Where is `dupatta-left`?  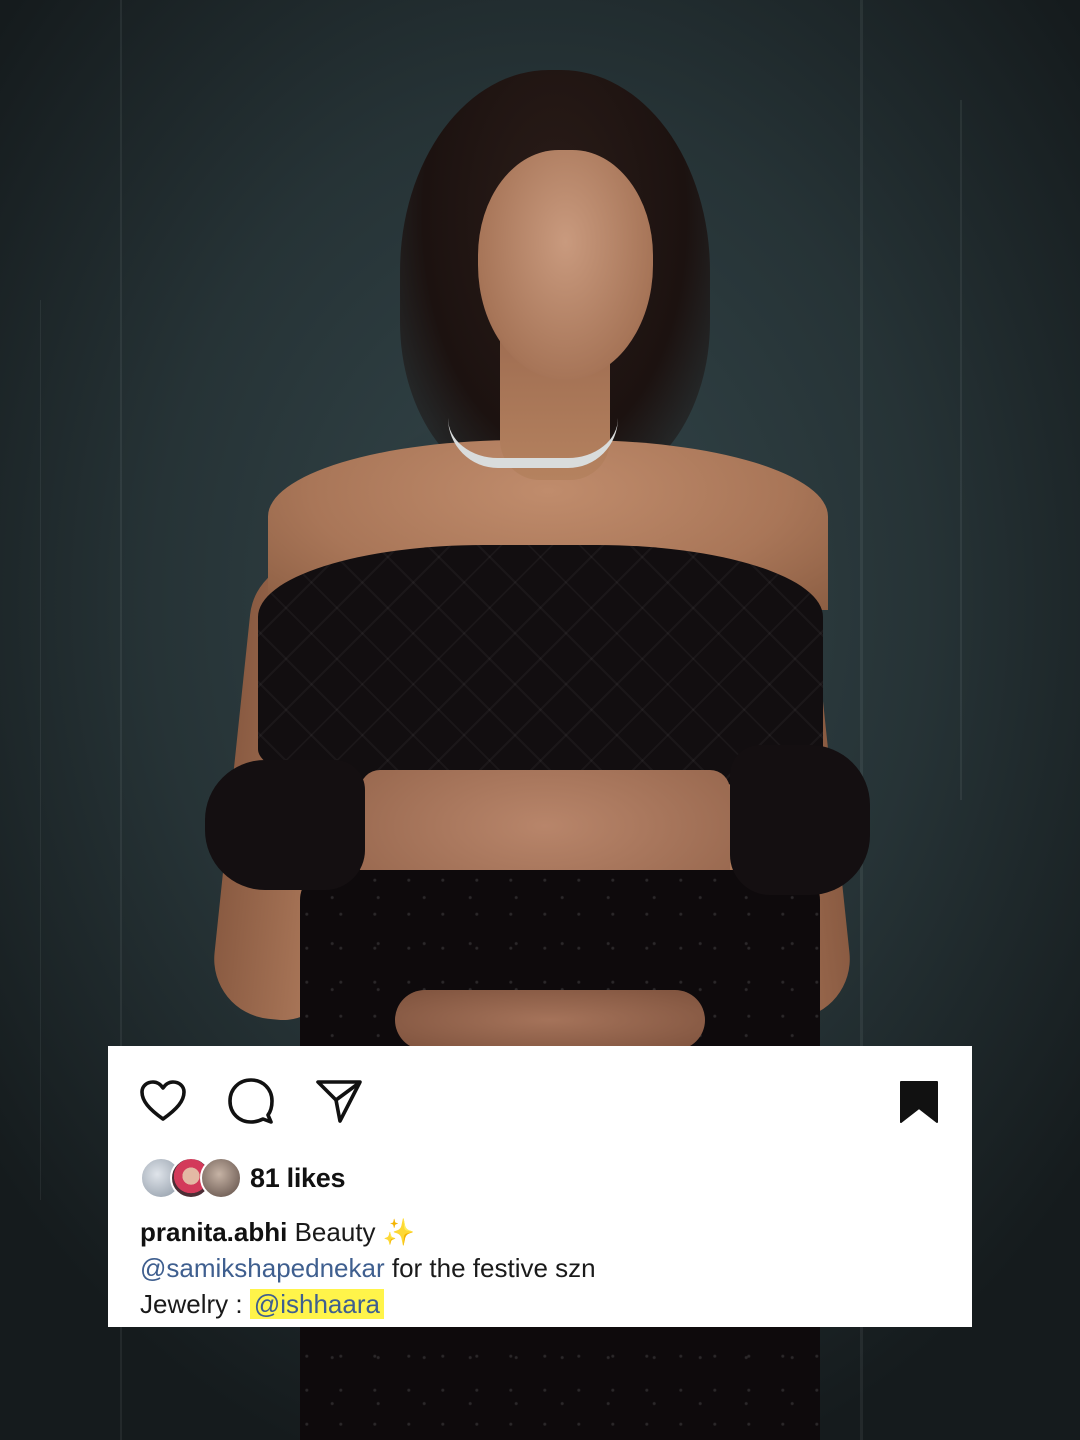
dupatta-left is located at coordinates (285, 825).